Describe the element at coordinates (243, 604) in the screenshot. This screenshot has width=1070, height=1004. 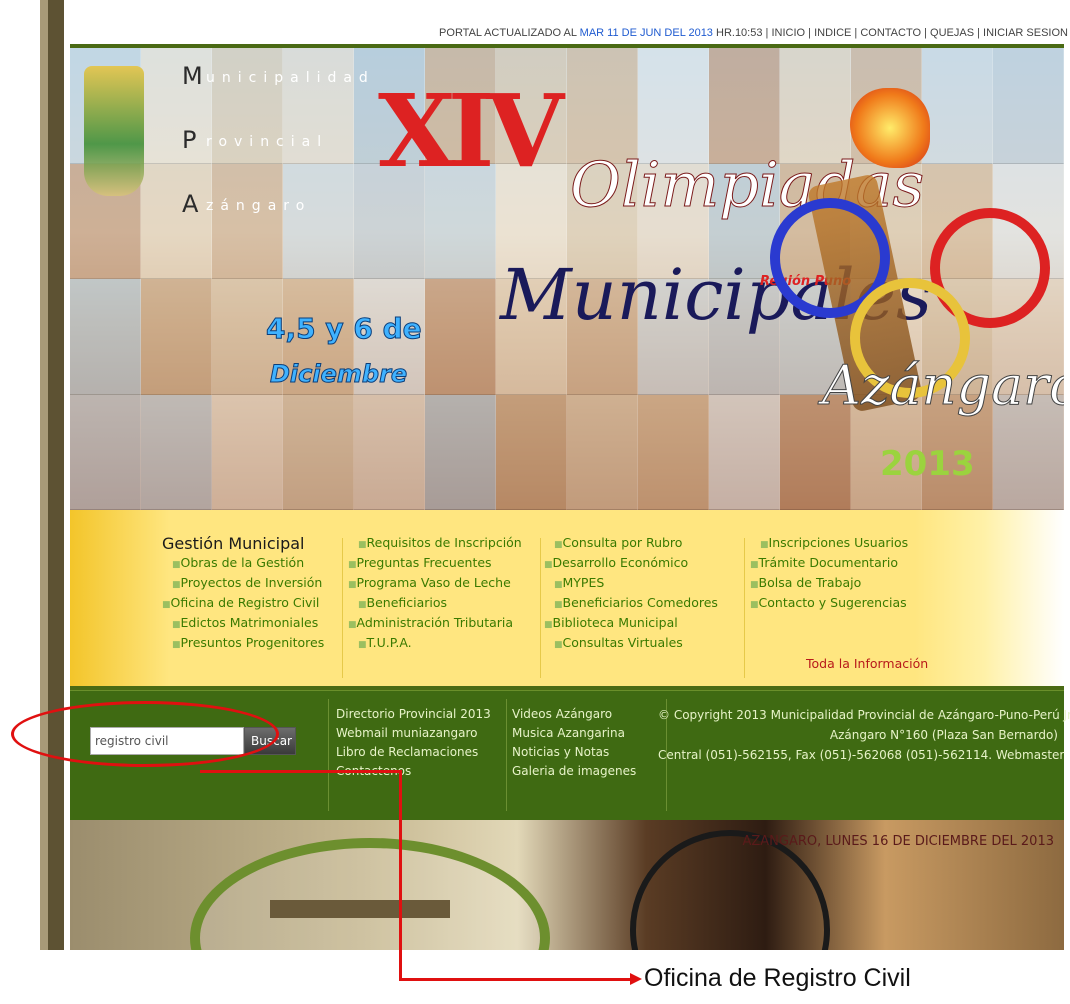
I see `menu-item-registro-civil: Oficina de Registro Civil` at that location.